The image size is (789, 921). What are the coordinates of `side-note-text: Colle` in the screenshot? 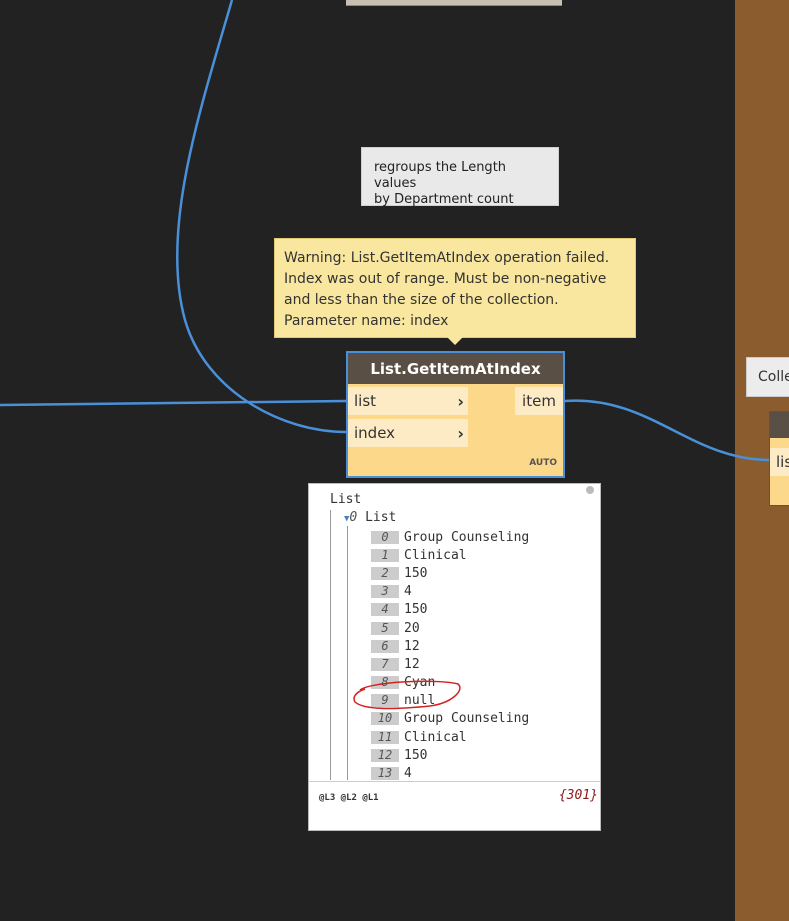 It's located at (773, 377).